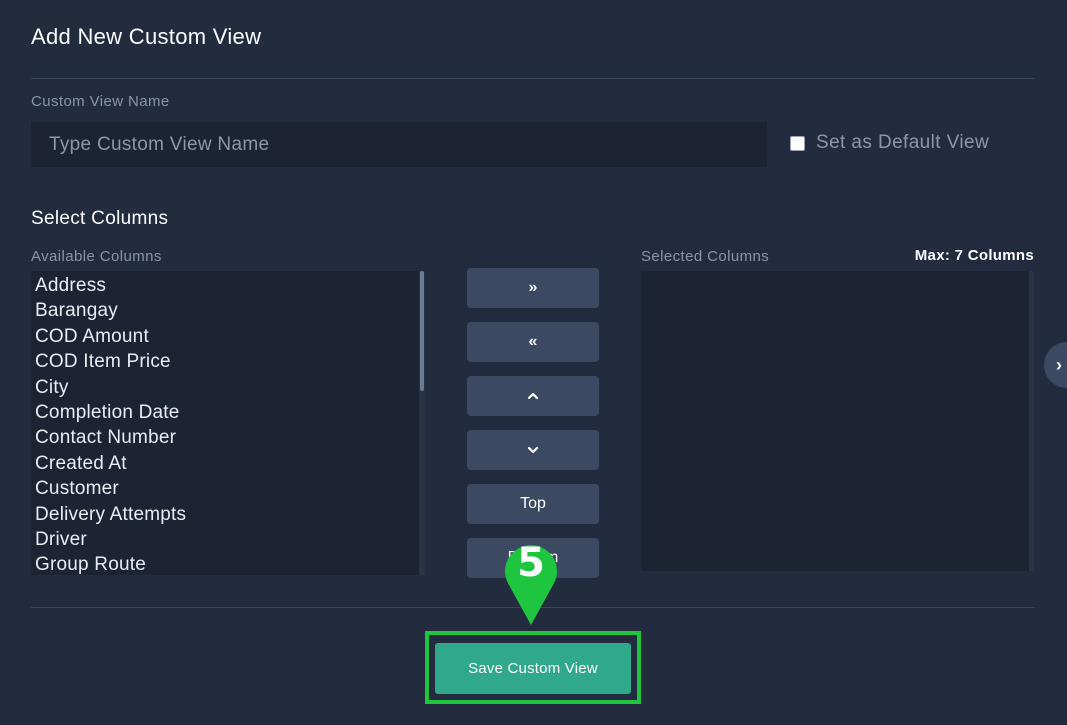 This screenshot has height=725, width=1067. Describe the element at coordinates (96, 256) in the screenshot. I see `available-columns-label: Available Columns` at that location.